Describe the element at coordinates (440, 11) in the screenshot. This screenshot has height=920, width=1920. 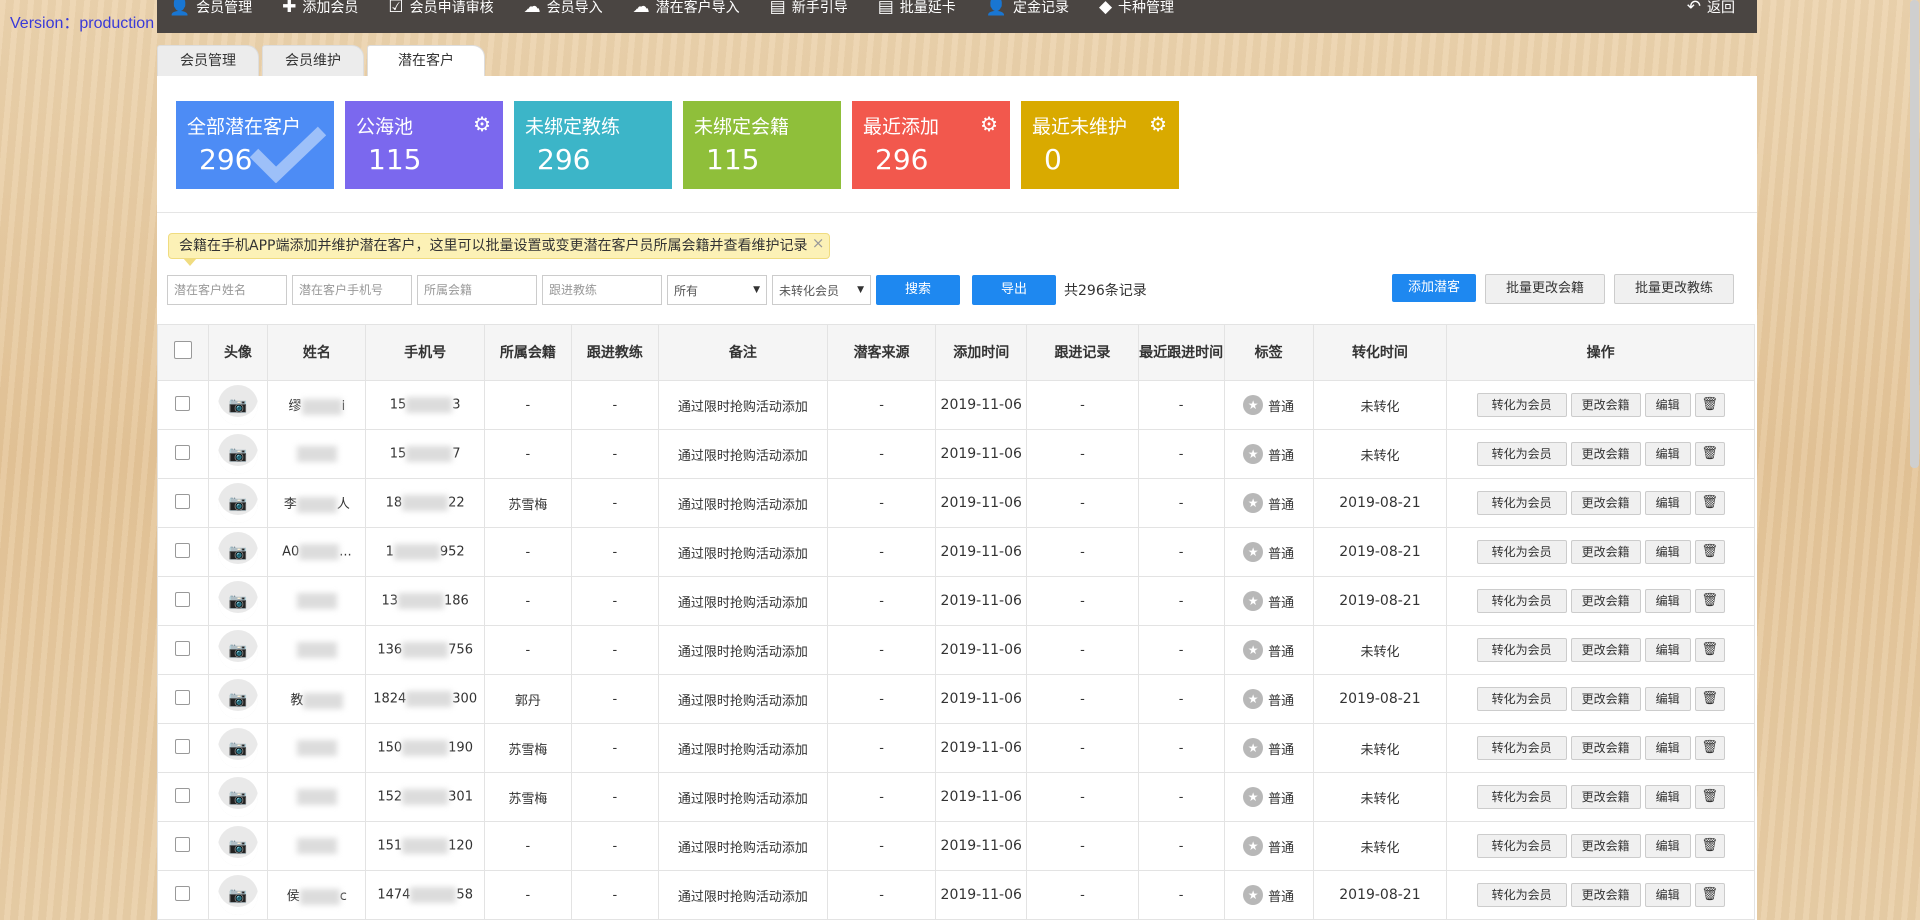
I see `toolbar-item-2: ☑ 会员申请审核` at that location.